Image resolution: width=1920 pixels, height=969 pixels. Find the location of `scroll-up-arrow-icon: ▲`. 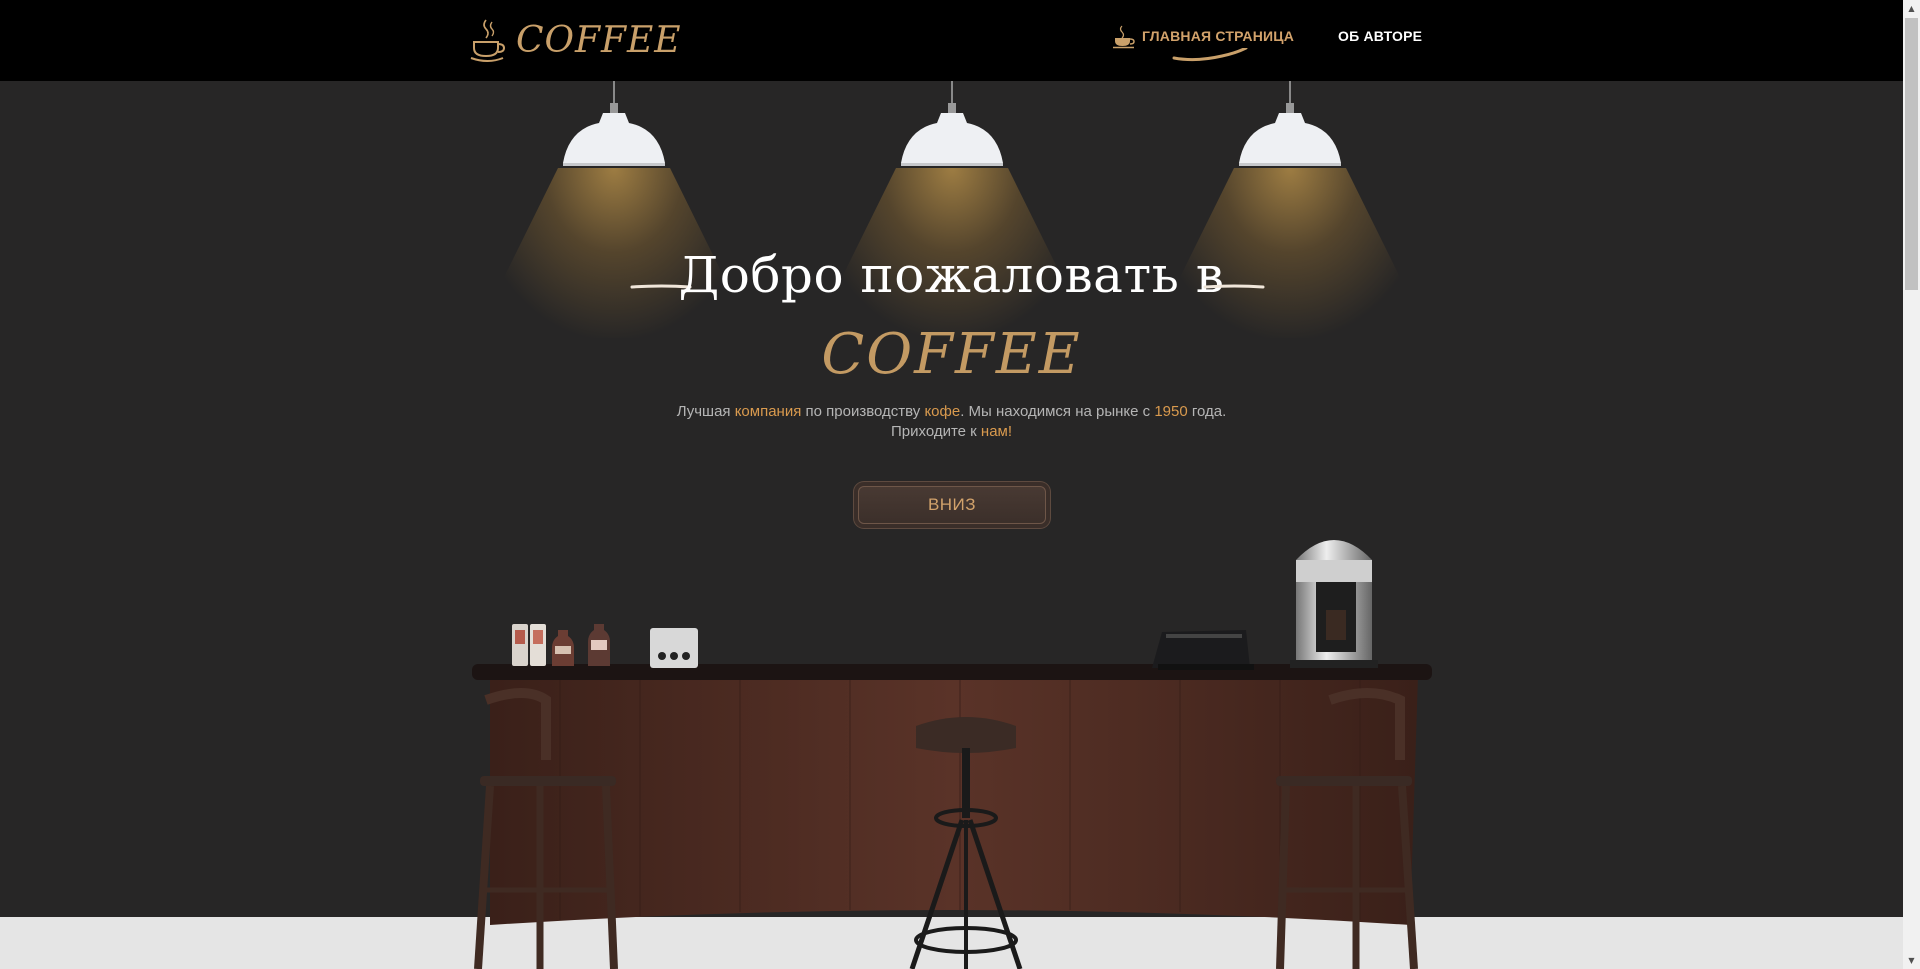

scroll-up-arrow-icon: ▲ is located at coordinates (1911, 8).